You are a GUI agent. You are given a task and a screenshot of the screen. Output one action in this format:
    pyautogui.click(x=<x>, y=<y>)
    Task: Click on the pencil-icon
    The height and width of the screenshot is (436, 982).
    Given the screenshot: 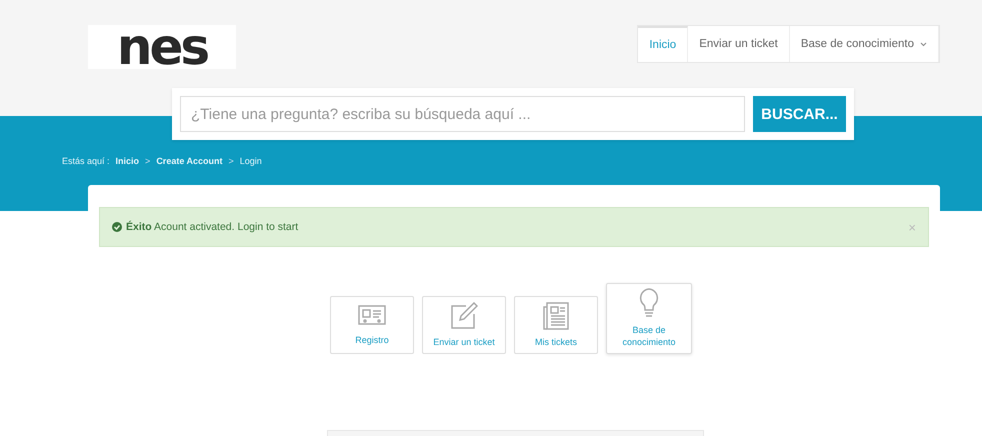 What is the action you would take?
    pyautogui.click(x=464, y=316)
    